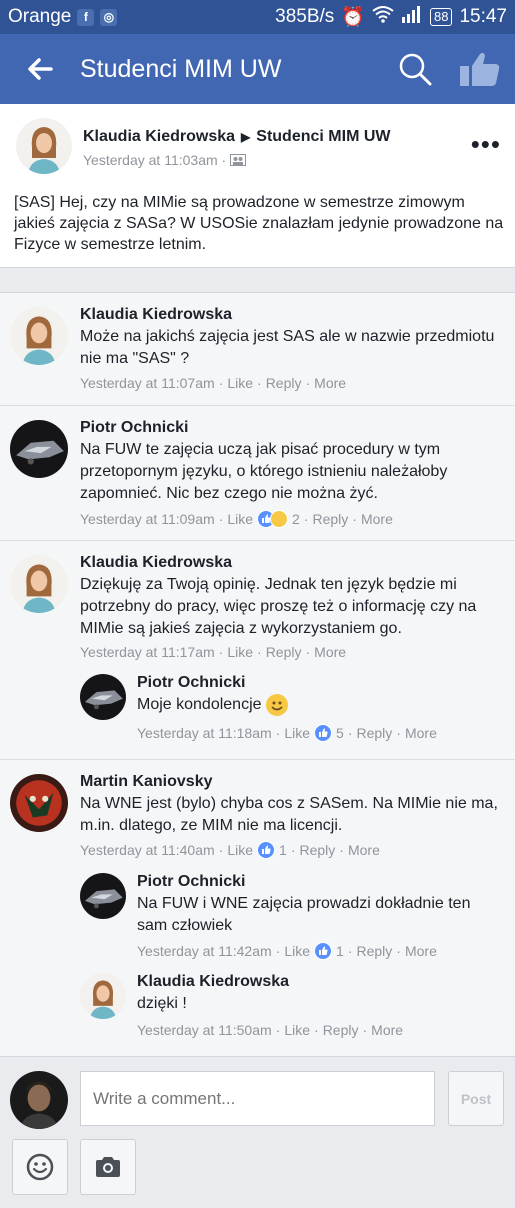 This screenshot has width=515, height=1208. Describe the element at coordinates (40, 16) in the screenshot. I see `carrier-label: Orange` at that location.